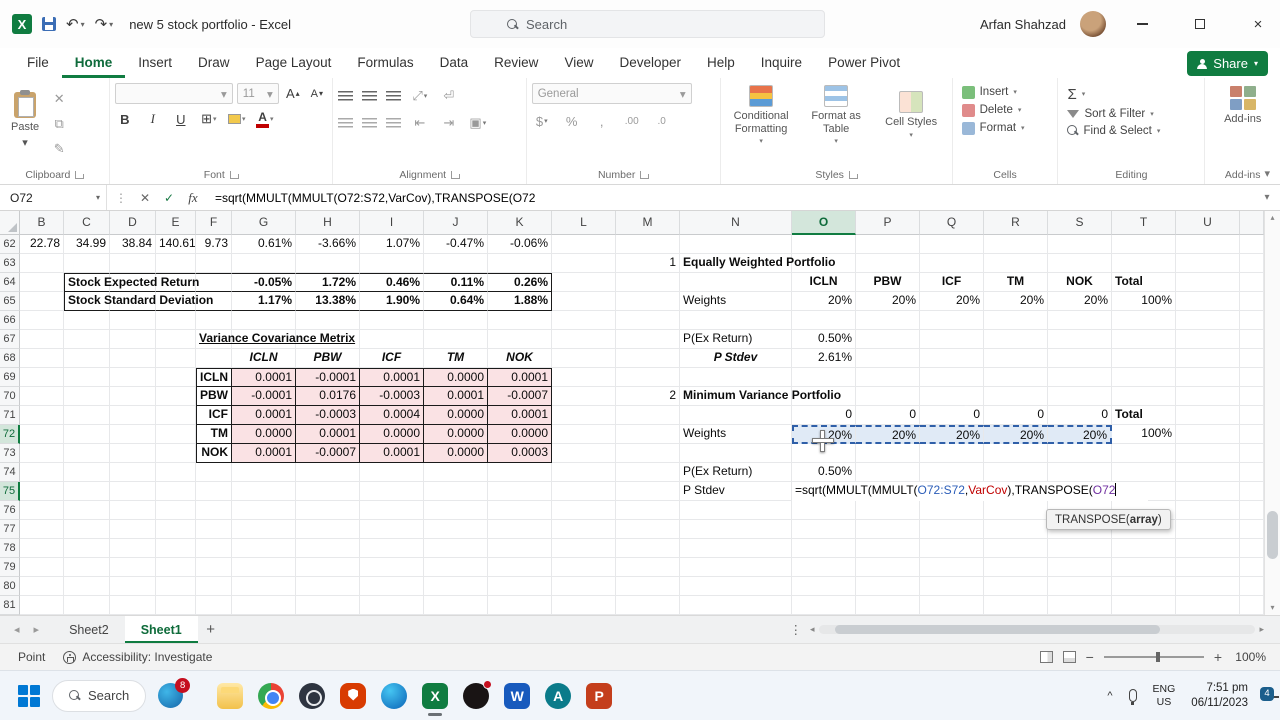  What do you see at coordinates (169, 198) in the screenshot?
I see `confirm-entry-button: ✓` at bounding box center [169, 198].